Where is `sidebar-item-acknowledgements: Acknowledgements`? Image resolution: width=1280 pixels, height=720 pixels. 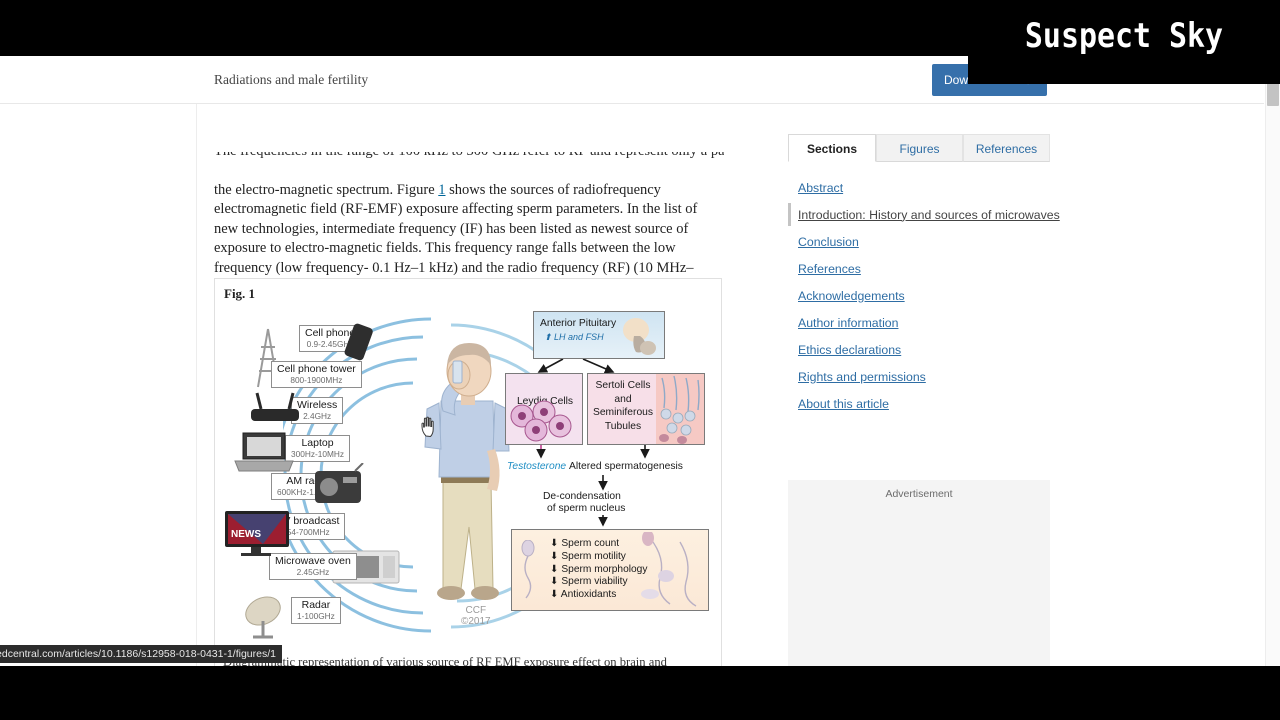
sidebar-item-acknowledgements: Acknowledgements is located at coordinates (919, 295).